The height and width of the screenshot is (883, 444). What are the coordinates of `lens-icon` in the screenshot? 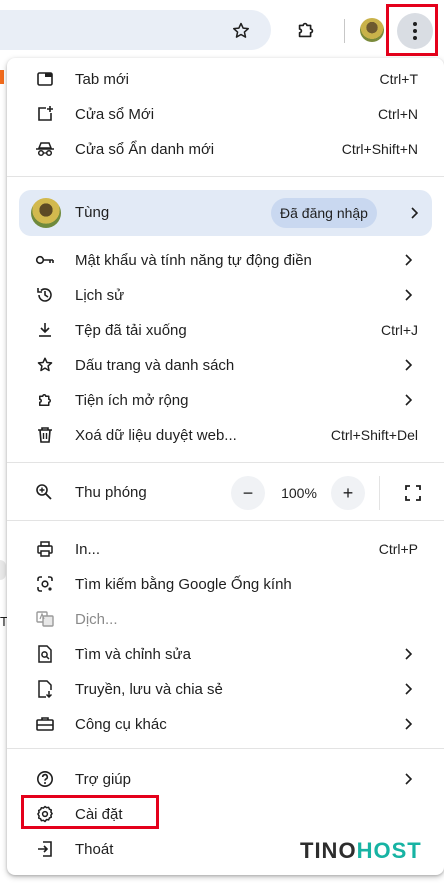 It's located at (45, 584).